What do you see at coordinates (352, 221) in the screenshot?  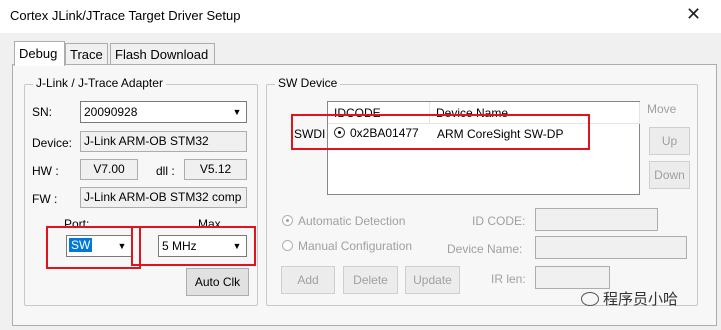 I see `automatic-detection-label: Automatic Detection` at bounding box center [352, 221].